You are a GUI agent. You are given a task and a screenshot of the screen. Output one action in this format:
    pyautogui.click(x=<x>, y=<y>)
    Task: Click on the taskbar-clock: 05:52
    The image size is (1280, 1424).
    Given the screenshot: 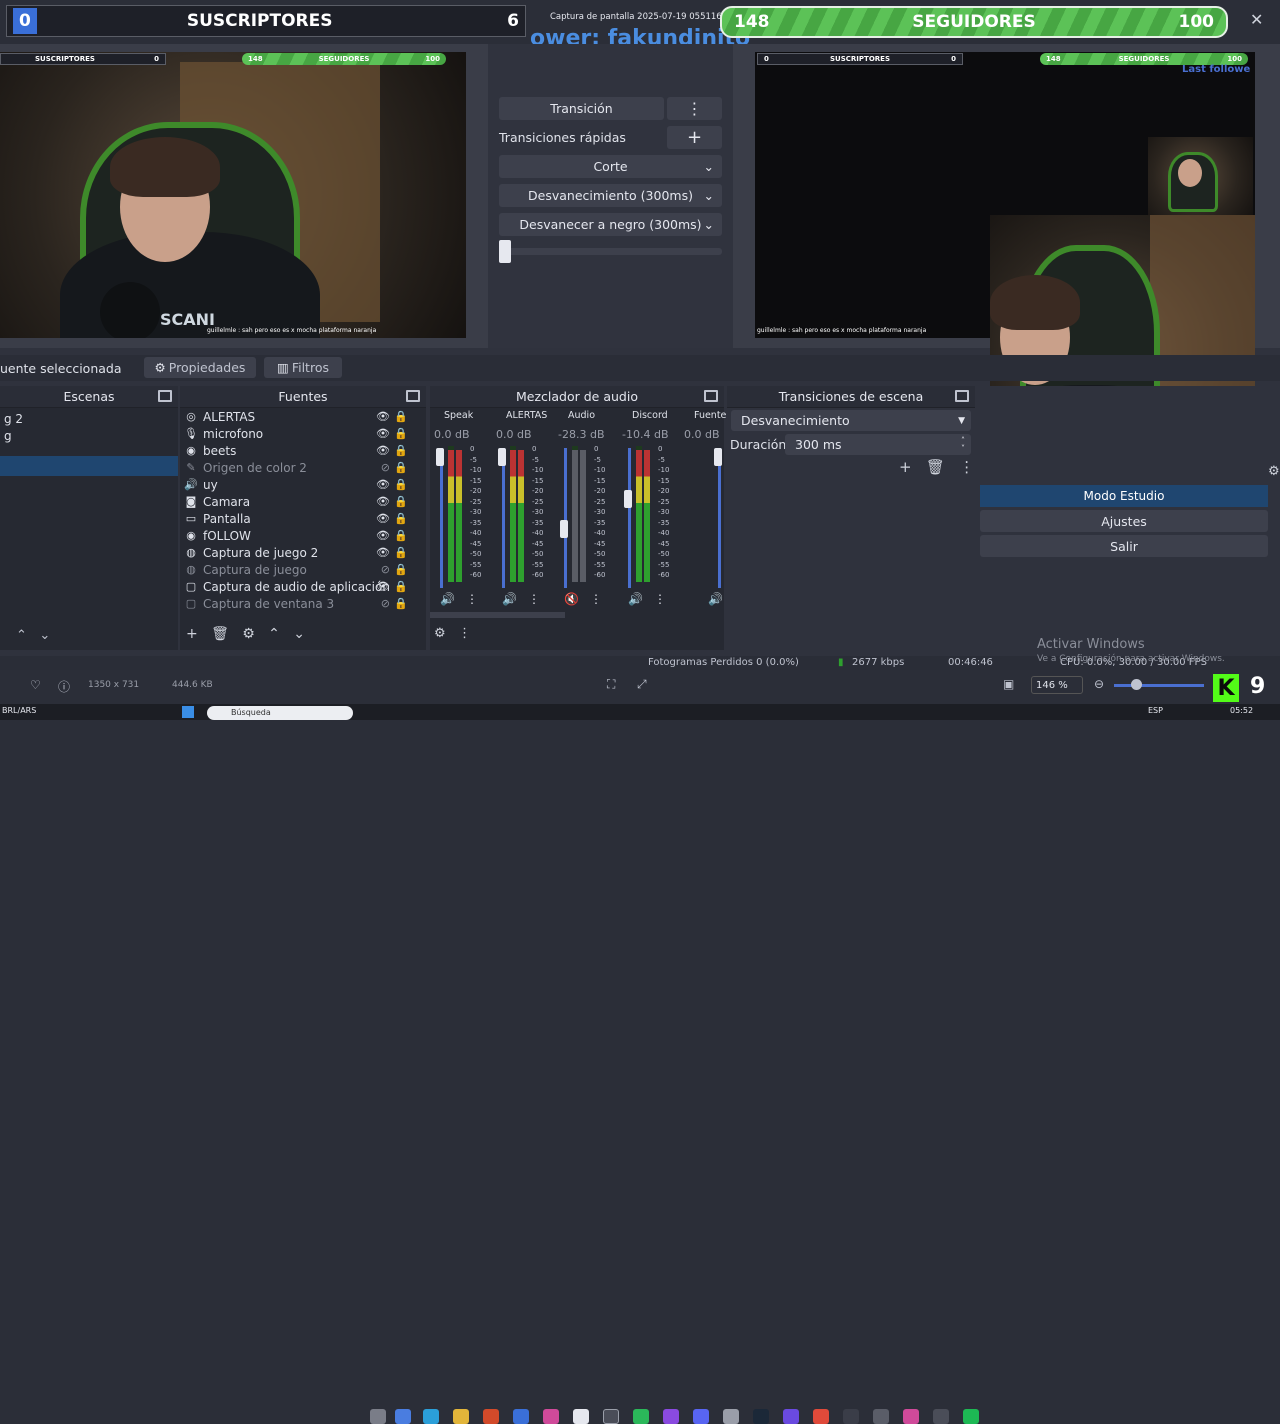 What is the action you would take?
    pyautogui.click(x=1241, y=710)
    